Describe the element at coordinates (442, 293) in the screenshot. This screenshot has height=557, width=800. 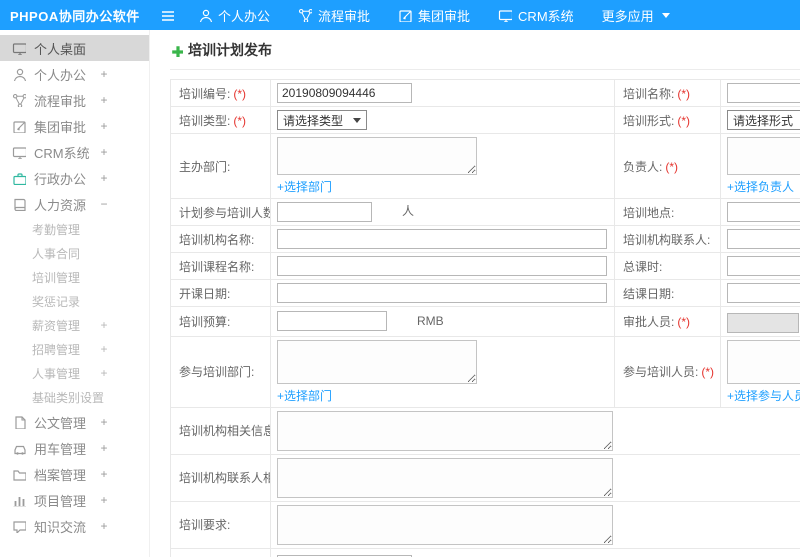
I see `start-date-input` at that location.